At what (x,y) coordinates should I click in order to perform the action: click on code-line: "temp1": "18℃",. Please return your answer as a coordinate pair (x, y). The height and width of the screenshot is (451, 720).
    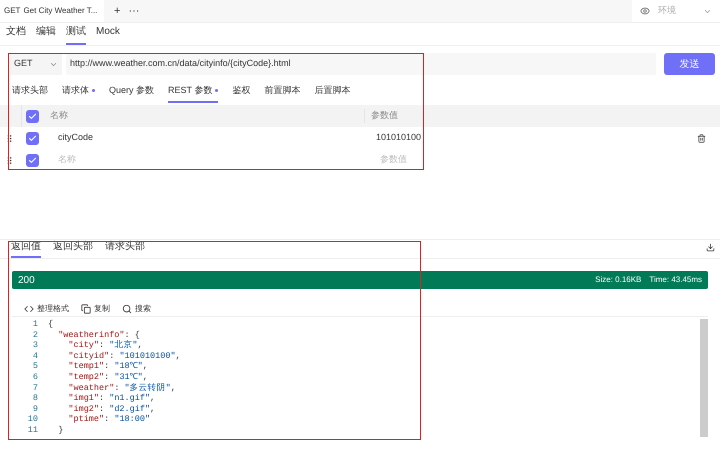
    Looking at the image, I should click on (107, 366).